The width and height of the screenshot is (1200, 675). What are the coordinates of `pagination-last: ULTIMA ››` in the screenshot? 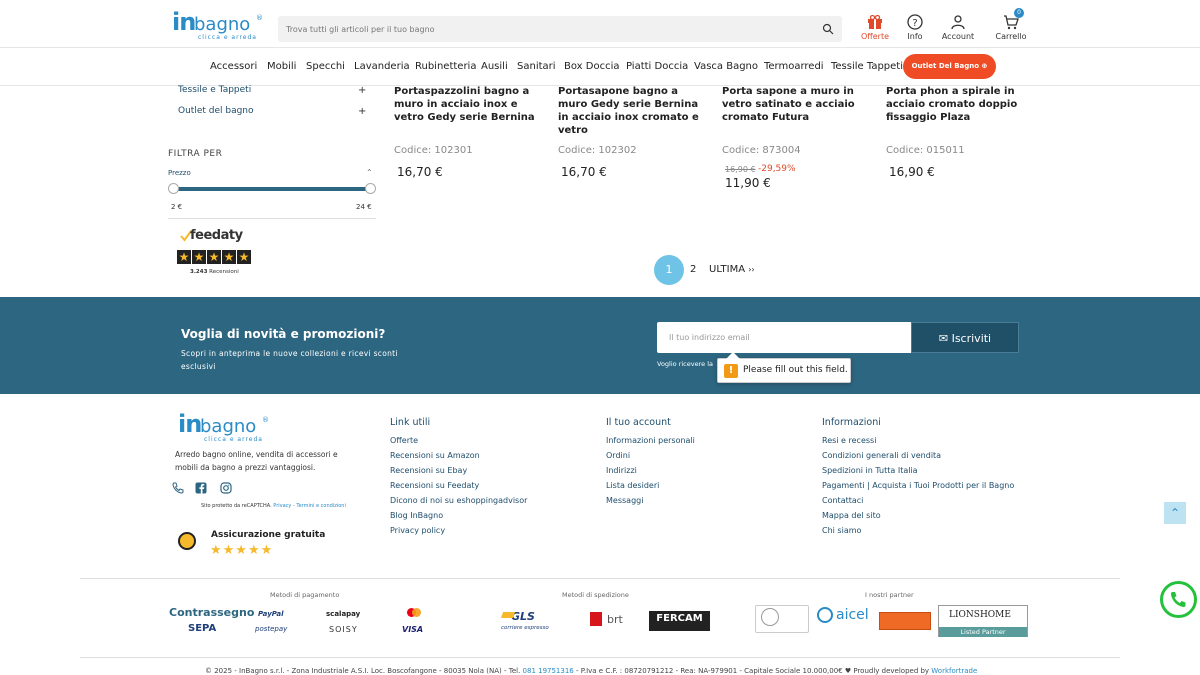 It's located at (732, 269).